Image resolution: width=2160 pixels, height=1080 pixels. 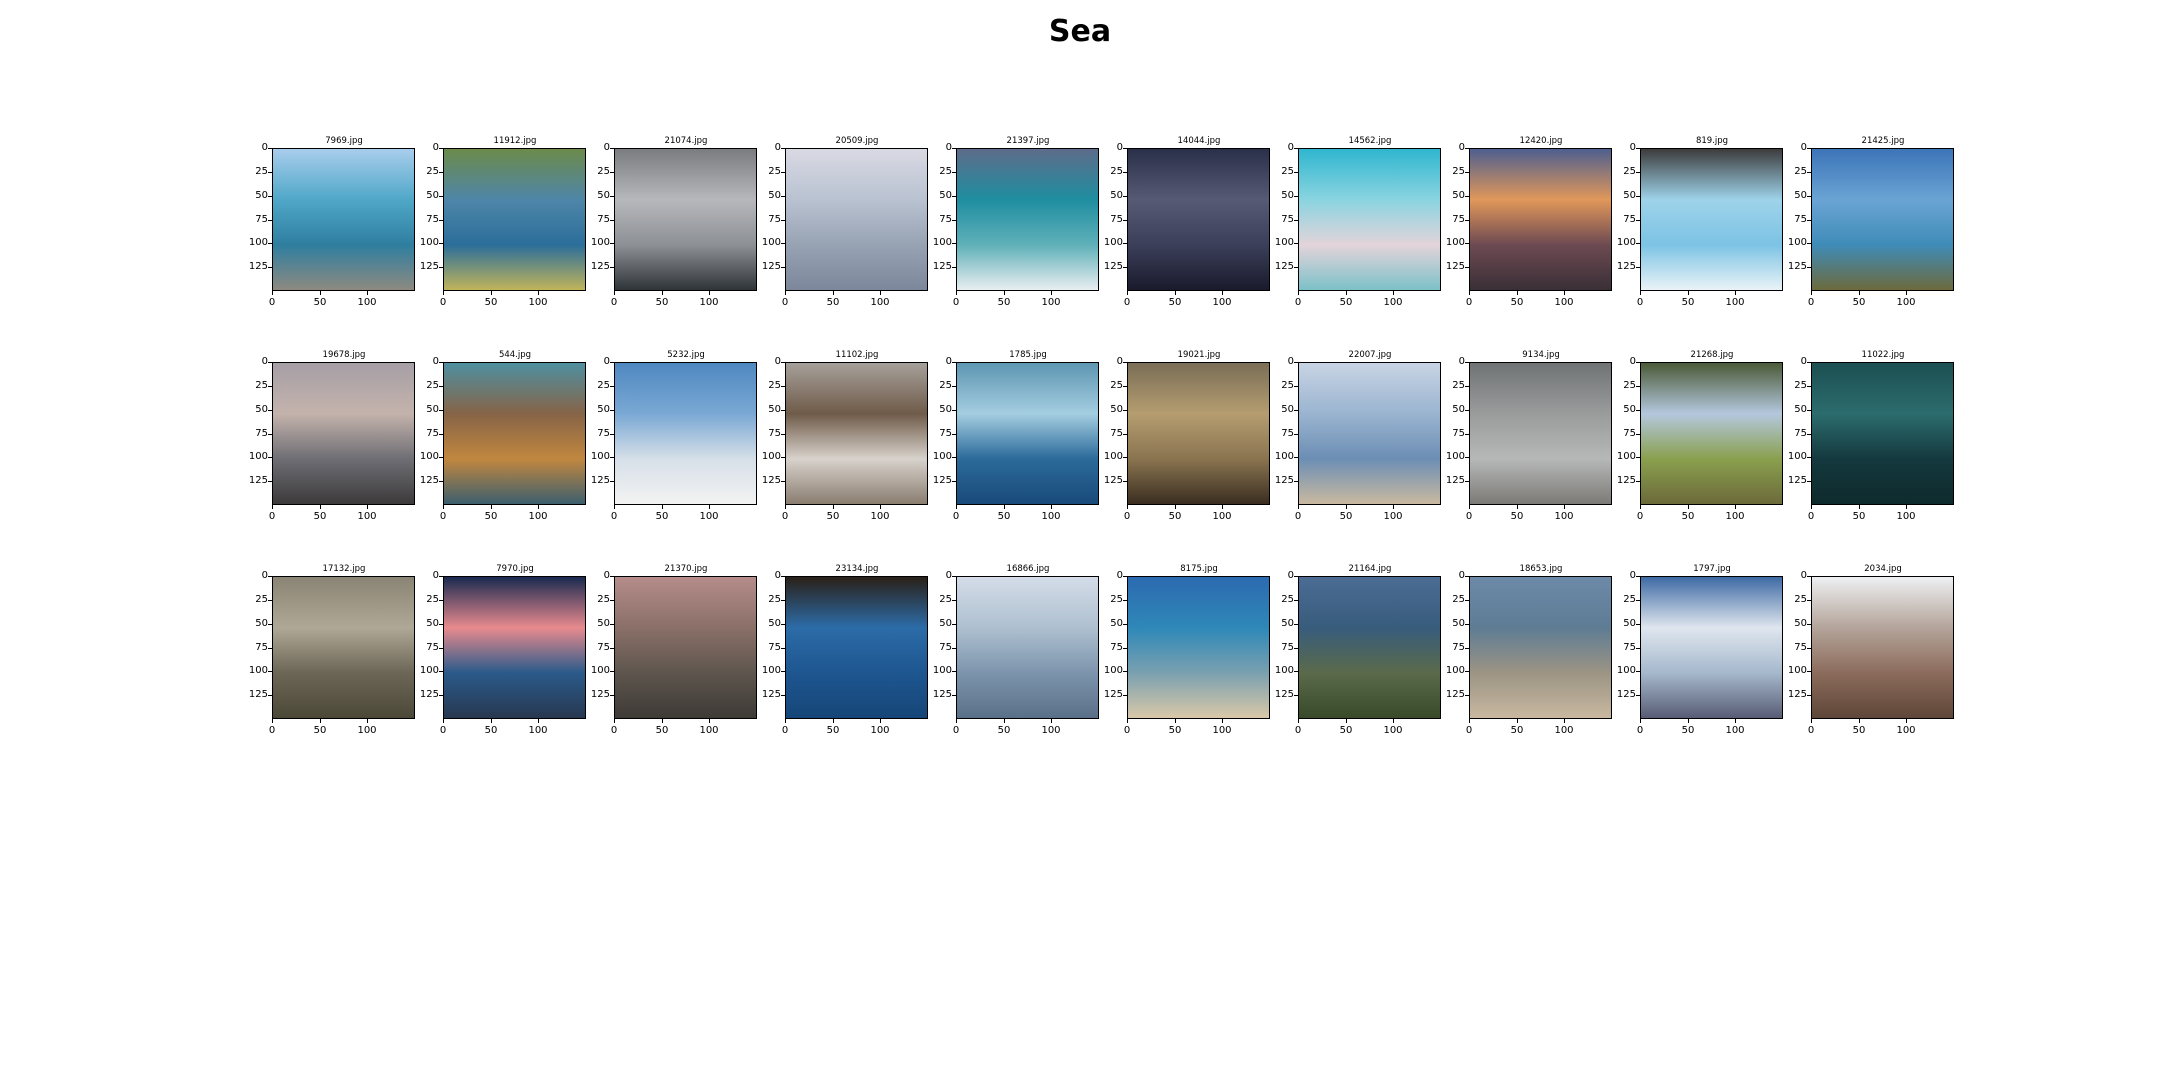 What do you see at coordinates (1703, 442) in the screenshot?
I see `image-subplot: 21268.jpg 0 25 50 75 100 125 0 50 100` at bounding box center [1703, 442].